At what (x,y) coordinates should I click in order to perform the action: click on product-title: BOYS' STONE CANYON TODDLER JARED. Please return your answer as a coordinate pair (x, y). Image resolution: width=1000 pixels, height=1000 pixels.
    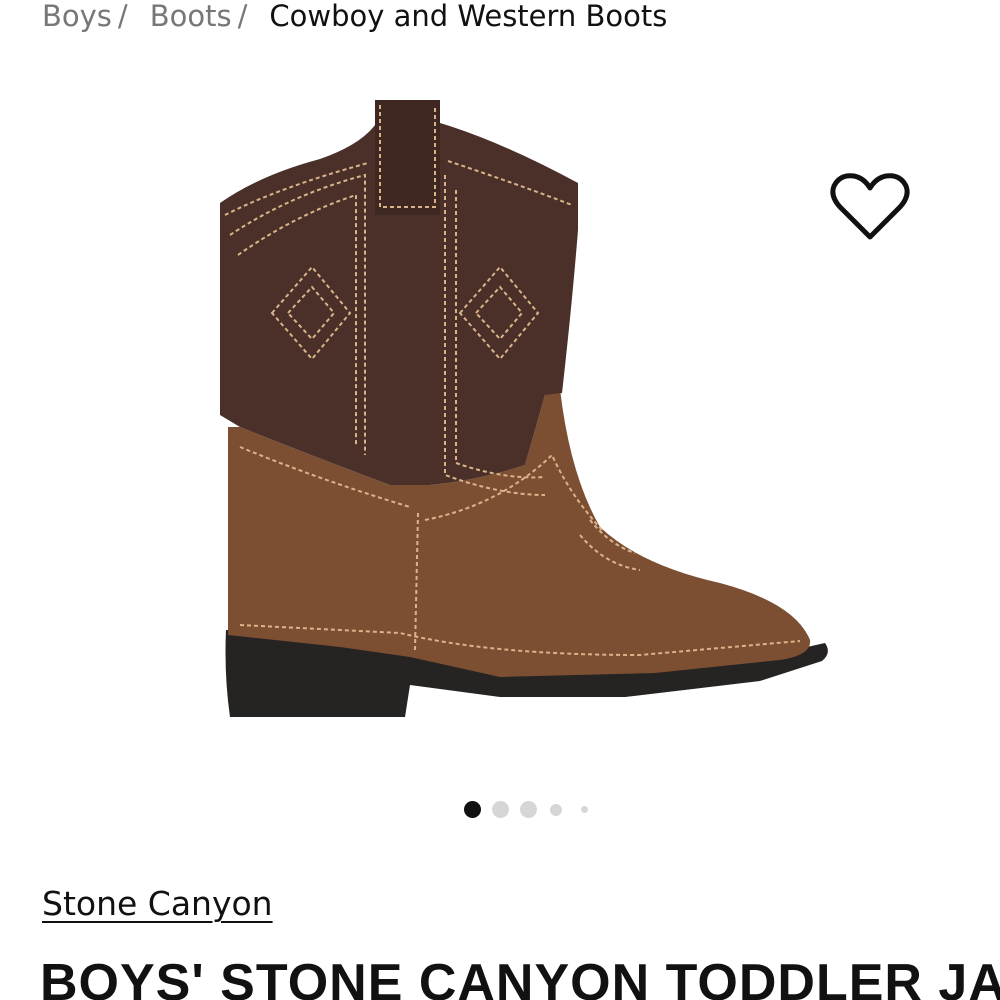
    Looking at the image, I should click on (520, 977).